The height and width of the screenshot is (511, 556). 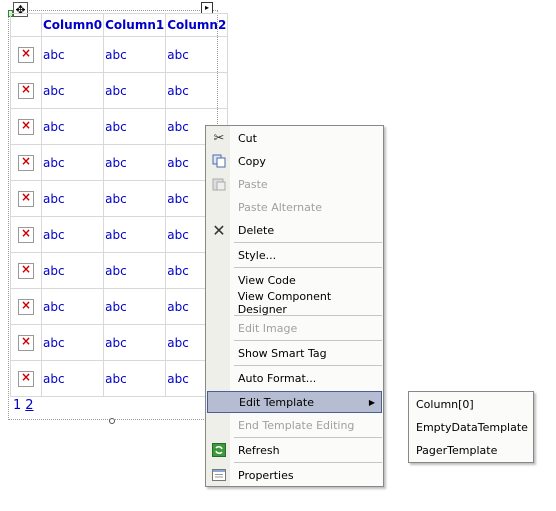 I want to click on menu-item-cut: ✂ Cut, so click(x=294, y=138).